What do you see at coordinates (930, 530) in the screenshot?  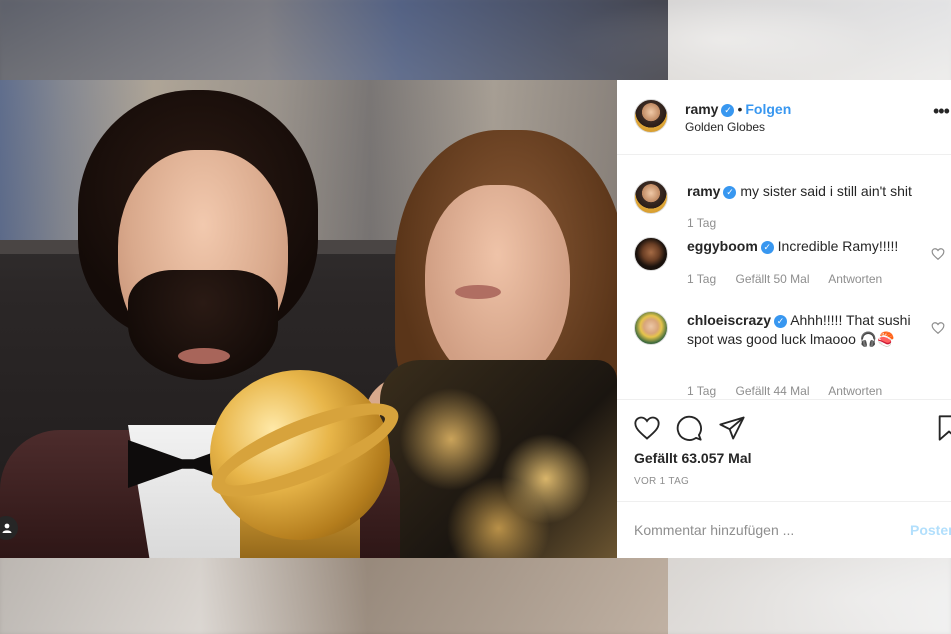 I see `post-comment-button: Posten` at bounding box center [930, 530].